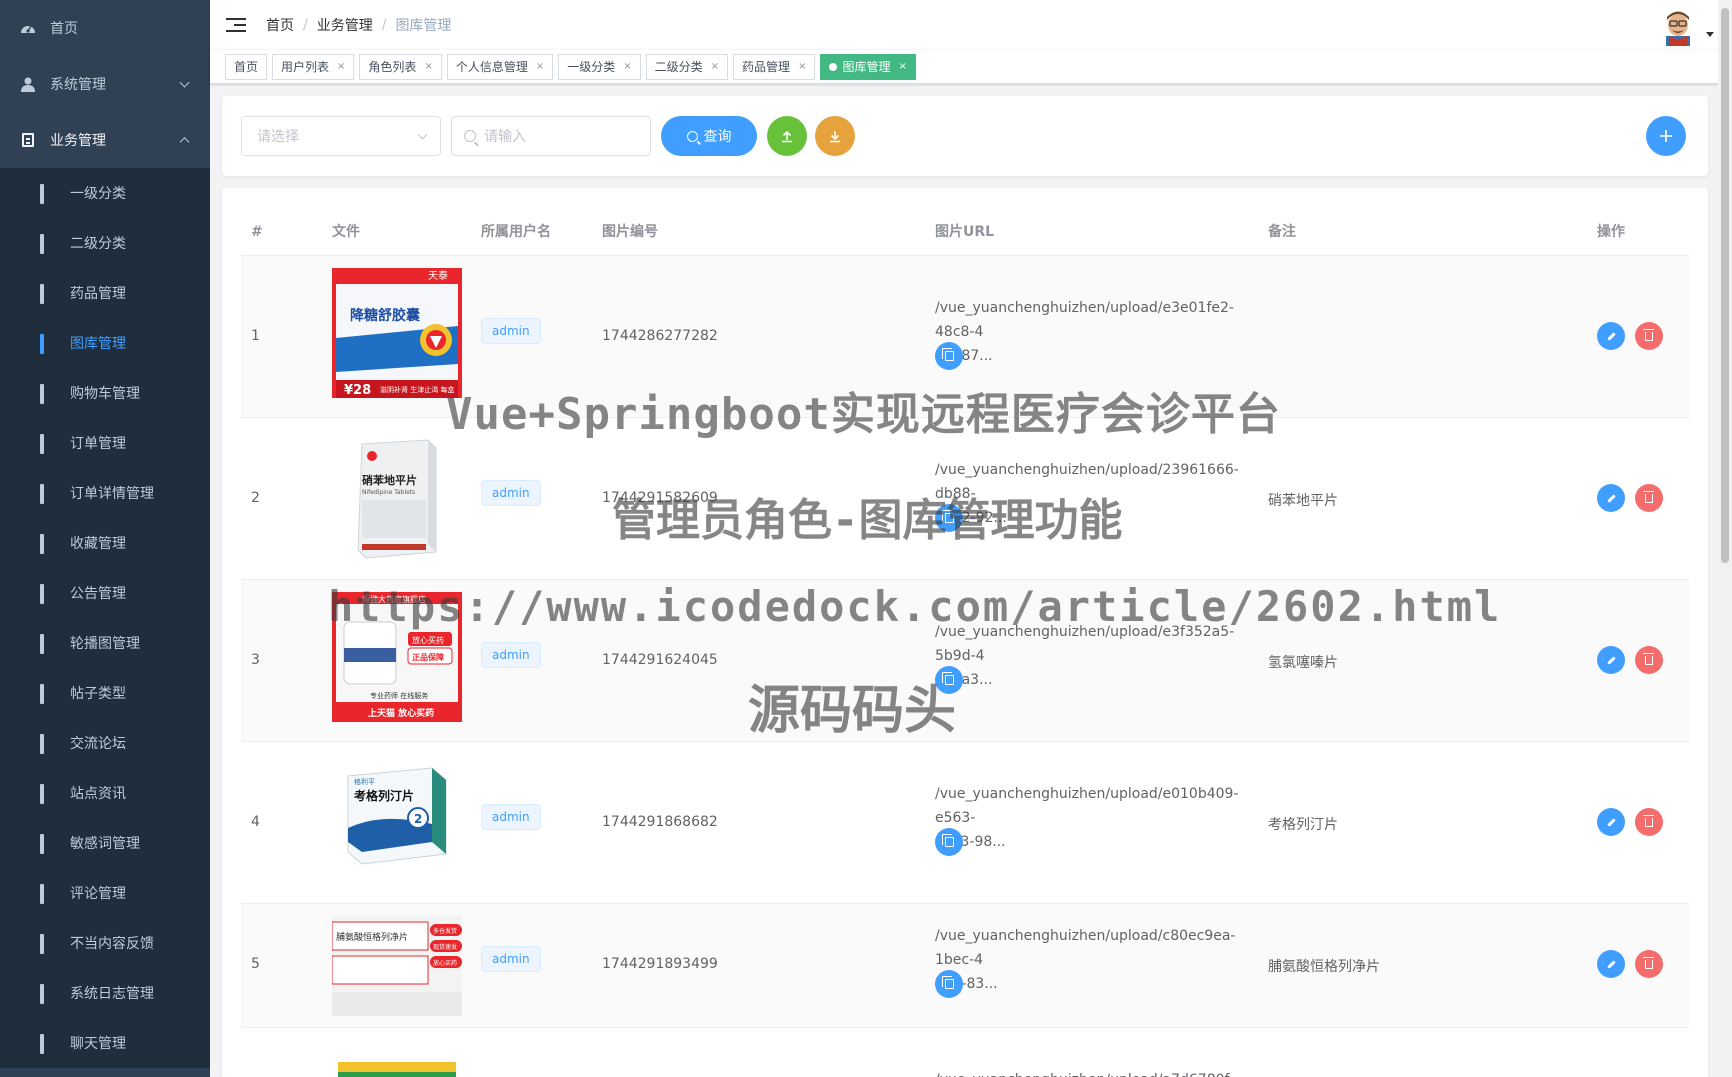 The height and width of the screenshot is (1077, 1732). Describe the element at coordinates (64, 29) in the screenshot. I see `menu-home-label: 首页` at that location.